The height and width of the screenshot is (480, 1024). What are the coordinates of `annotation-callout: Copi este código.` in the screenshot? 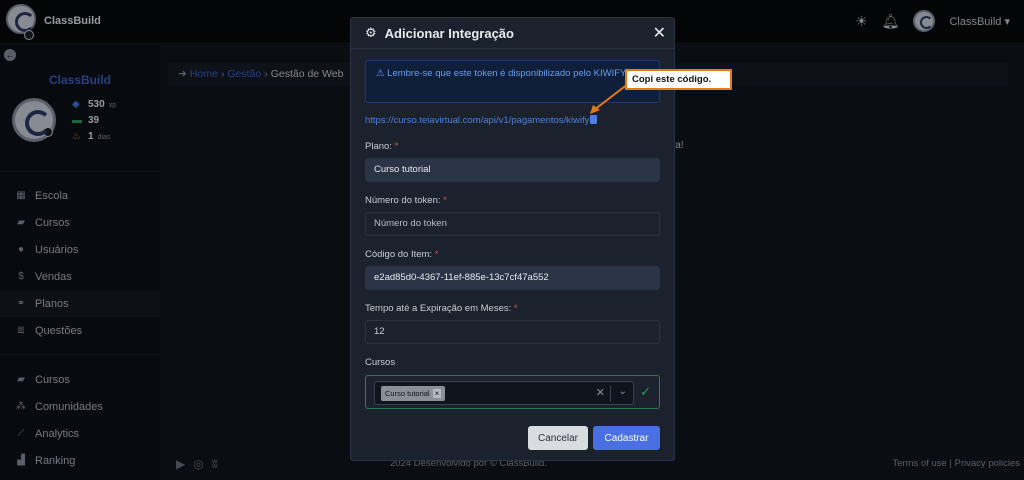 It's located at (678, 79).